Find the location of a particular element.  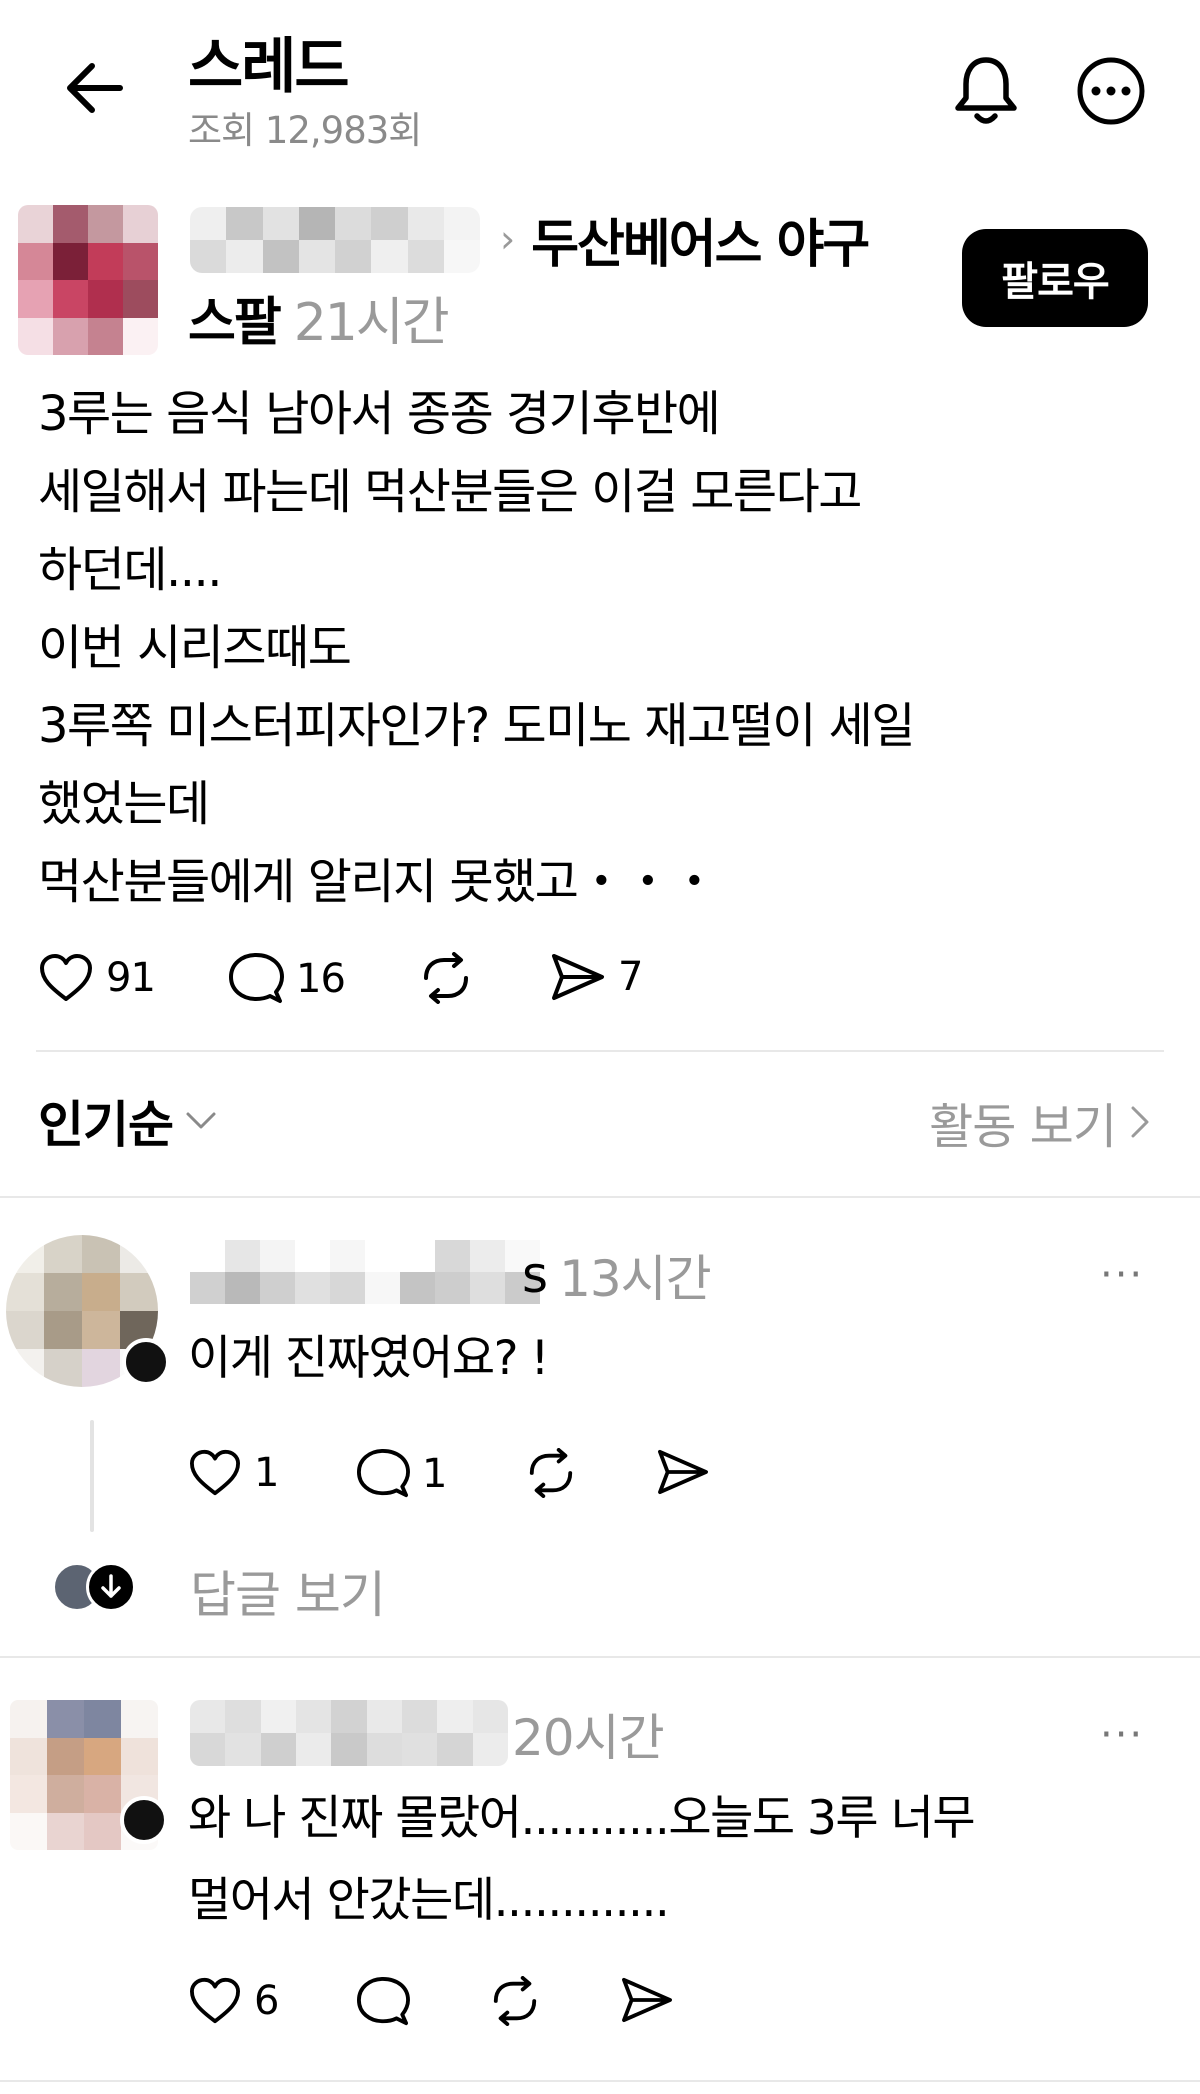

post-line: 했었는데 is located at coordinates (124, 804).